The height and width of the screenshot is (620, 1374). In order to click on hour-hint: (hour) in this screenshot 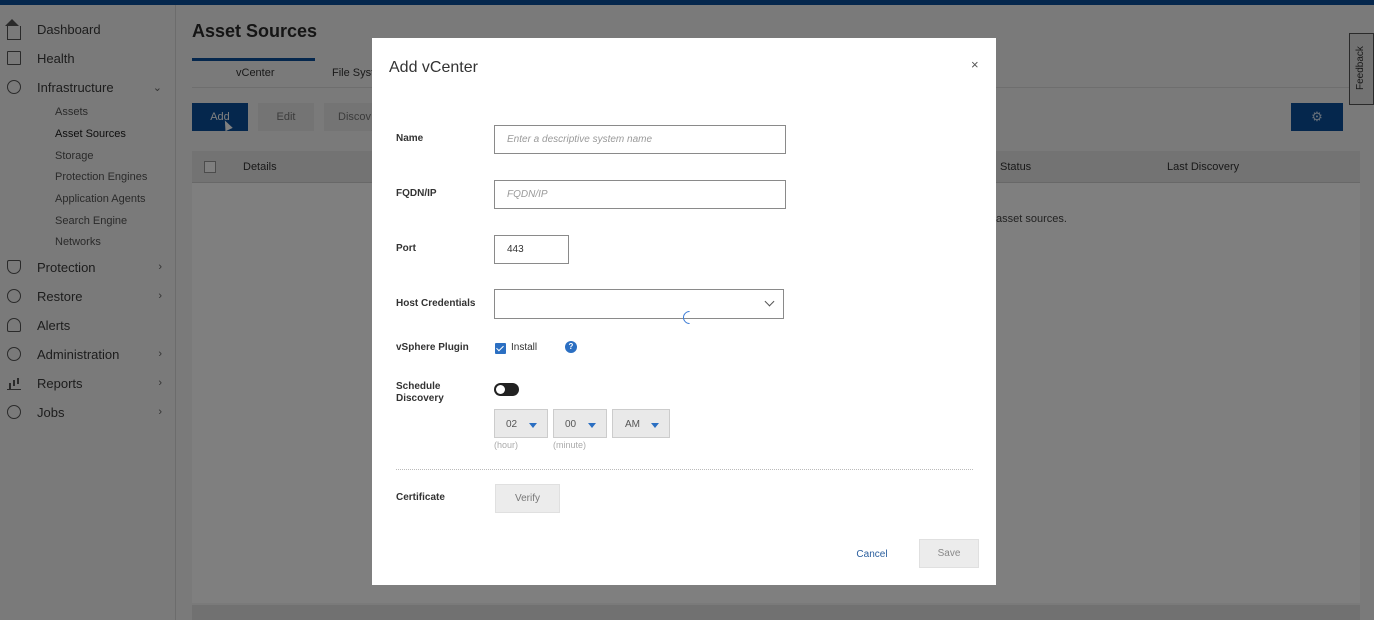, I will do `click(506, 445)`.